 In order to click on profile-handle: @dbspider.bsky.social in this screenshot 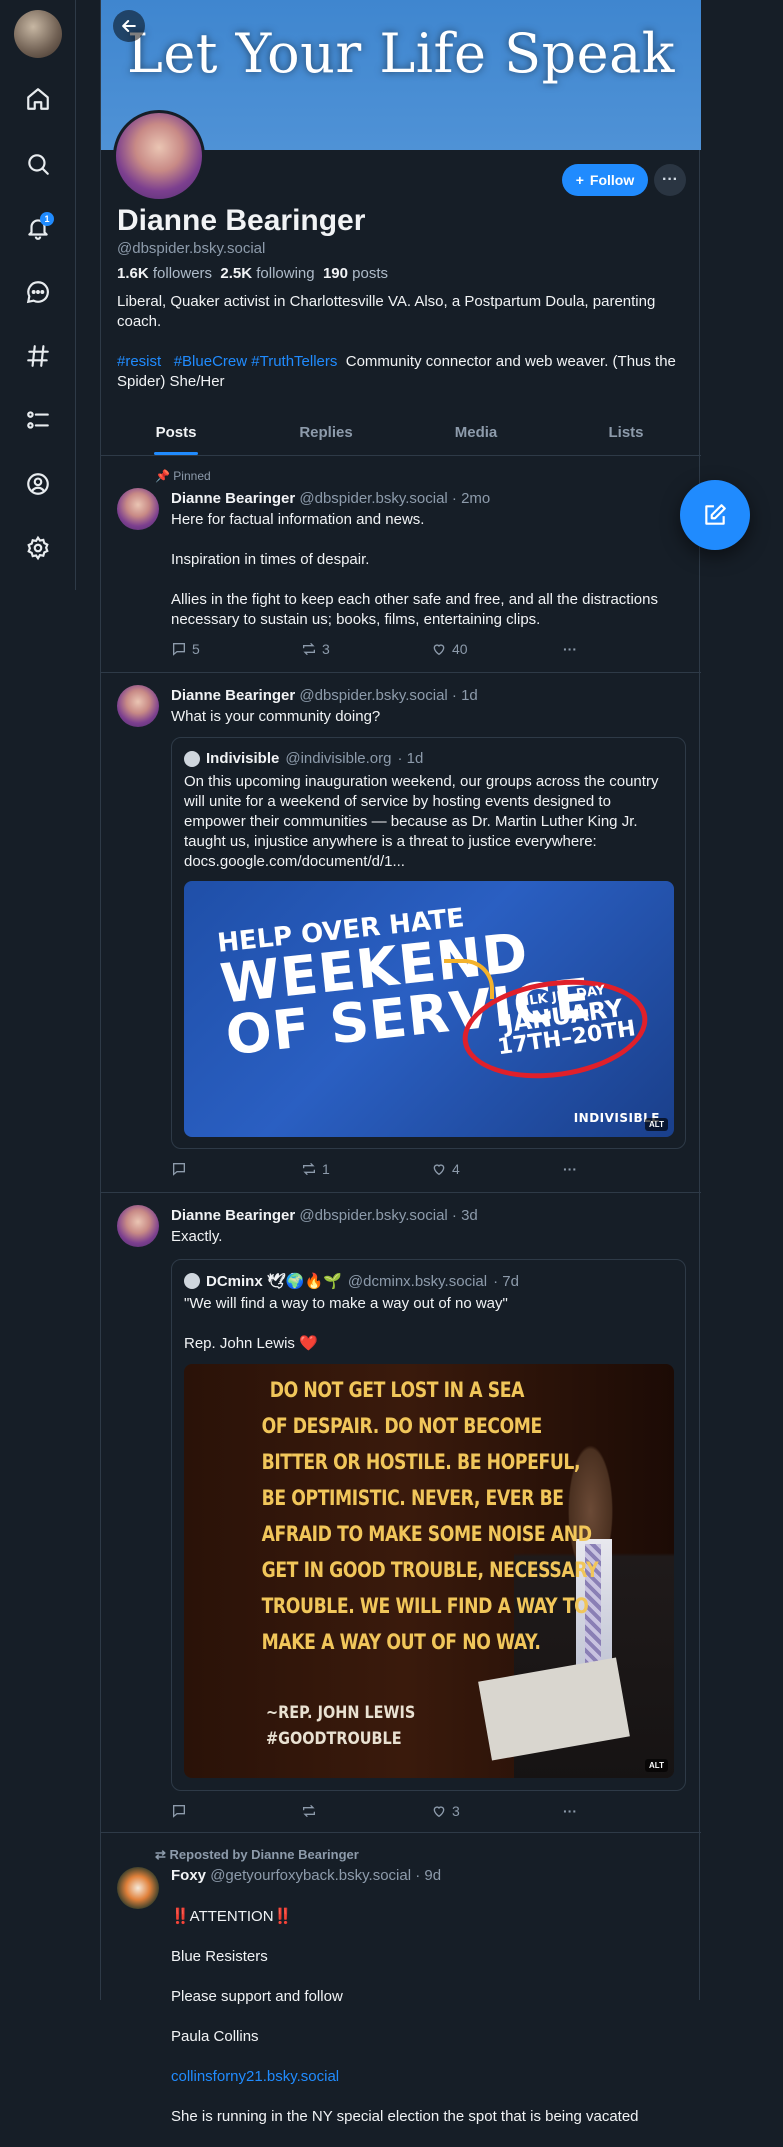, I will do `click(191, 248)`.